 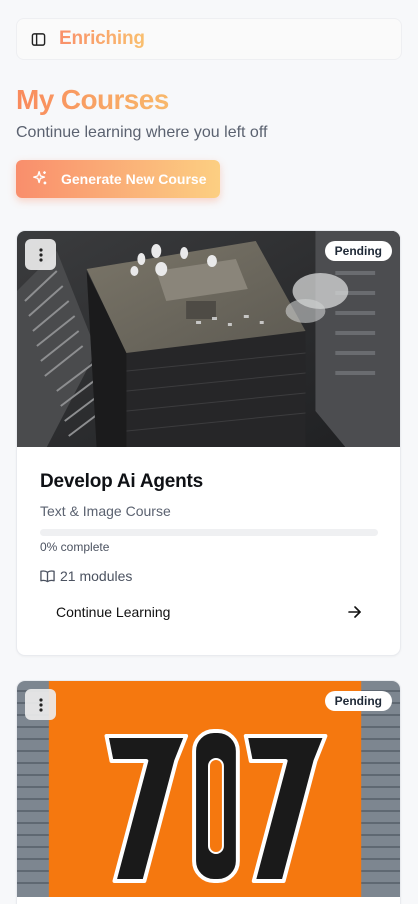 What do you see at coordinates (209, 612) in the screenshot?
I see `continue-learning-button: Continue Learning` at bounding box center [209, 612].